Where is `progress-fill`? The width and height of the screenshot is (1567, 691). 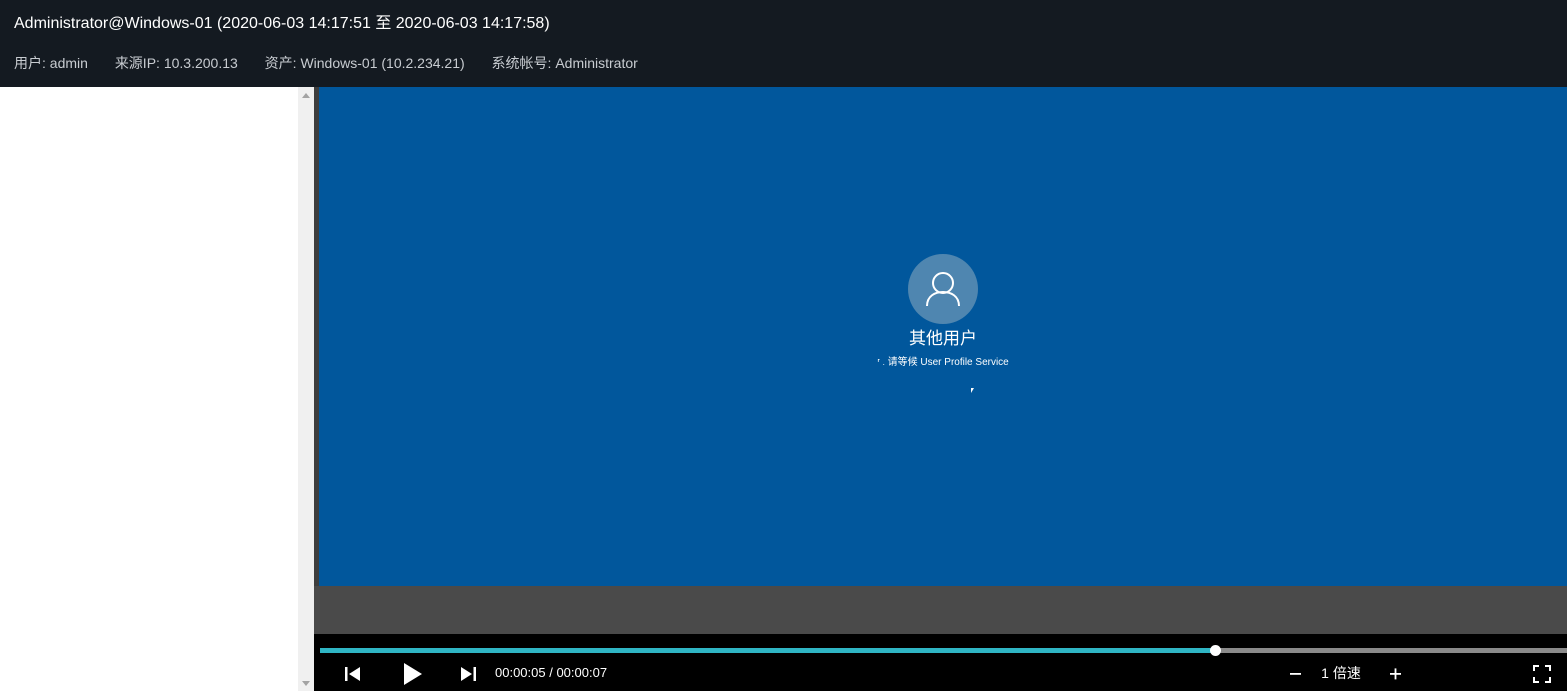 progress-fill is located at coordinates (768, 650).